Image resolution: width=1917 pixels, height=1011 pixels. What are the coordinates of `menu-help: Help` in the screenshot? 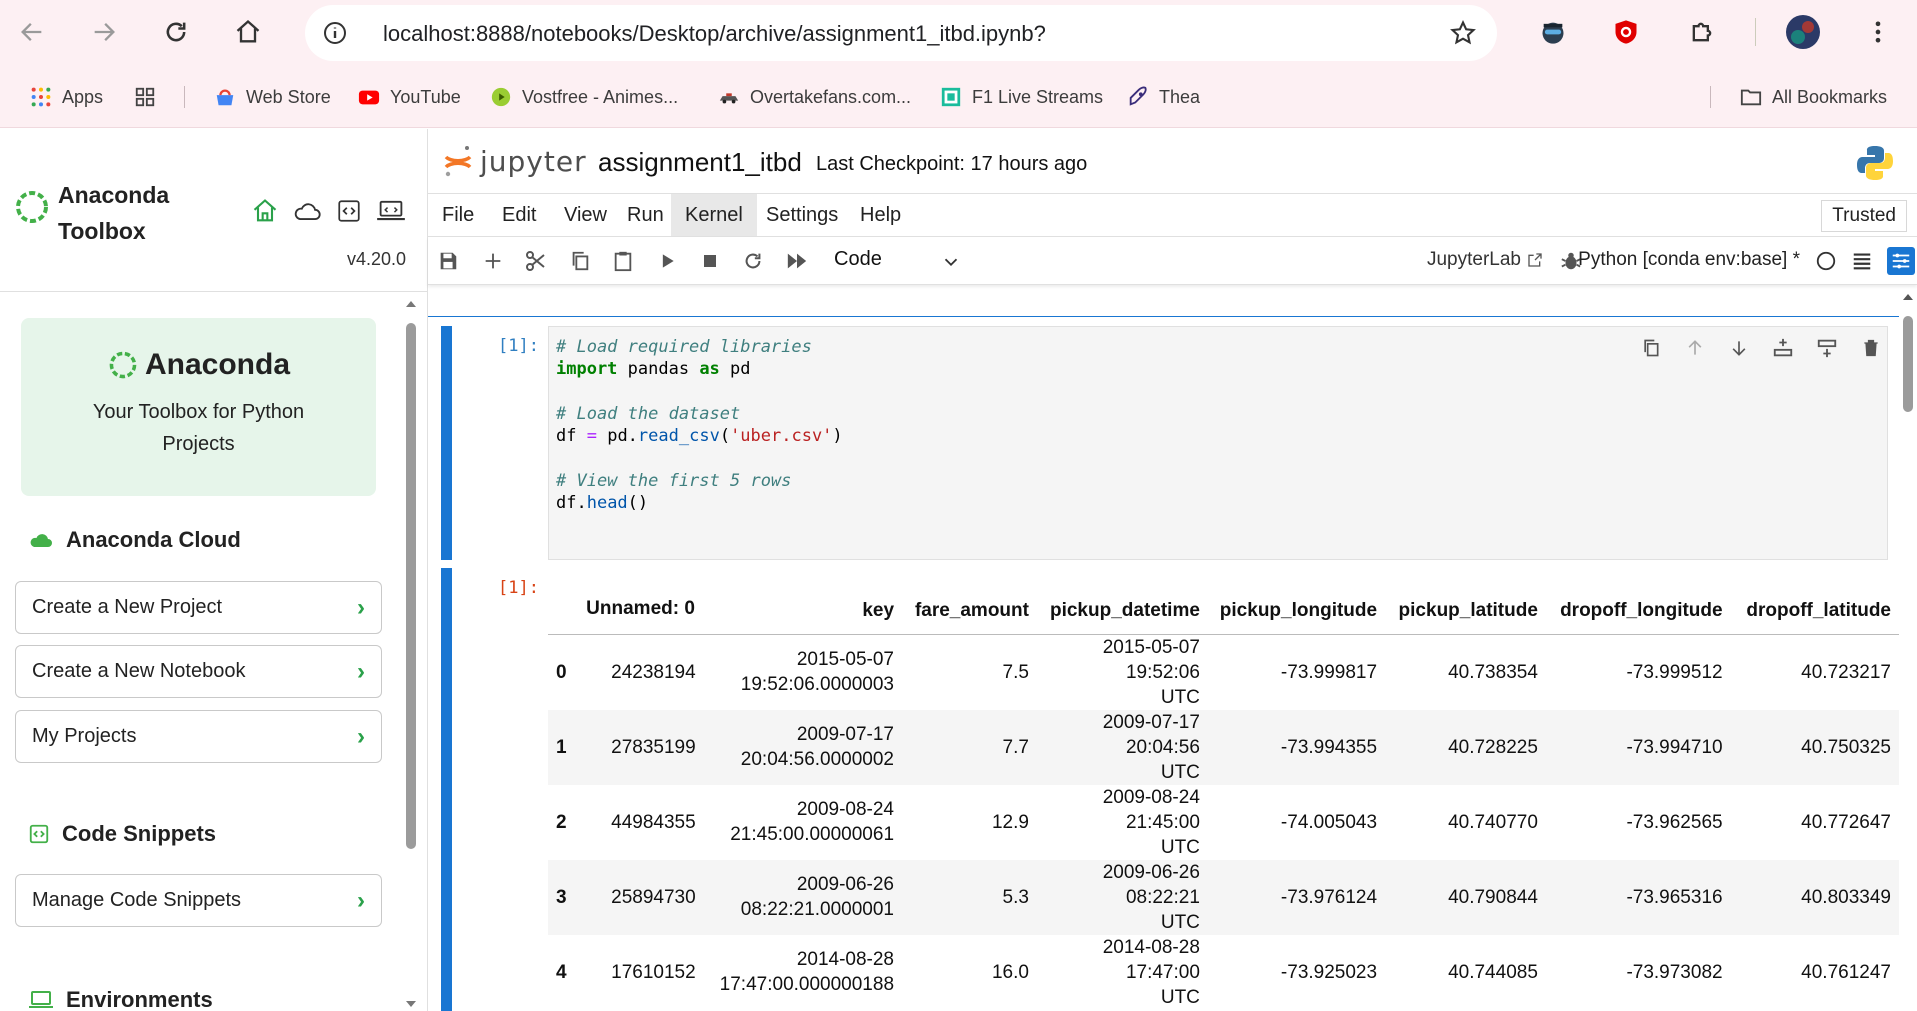 It's located at (880, 215).